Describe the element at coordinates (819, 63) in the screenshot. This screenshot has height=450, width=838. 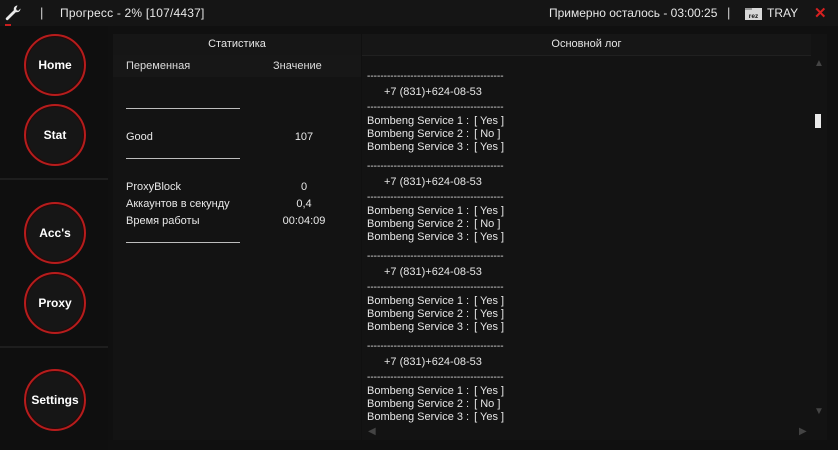
I see `scroll-up-icon: ▲` at that location.